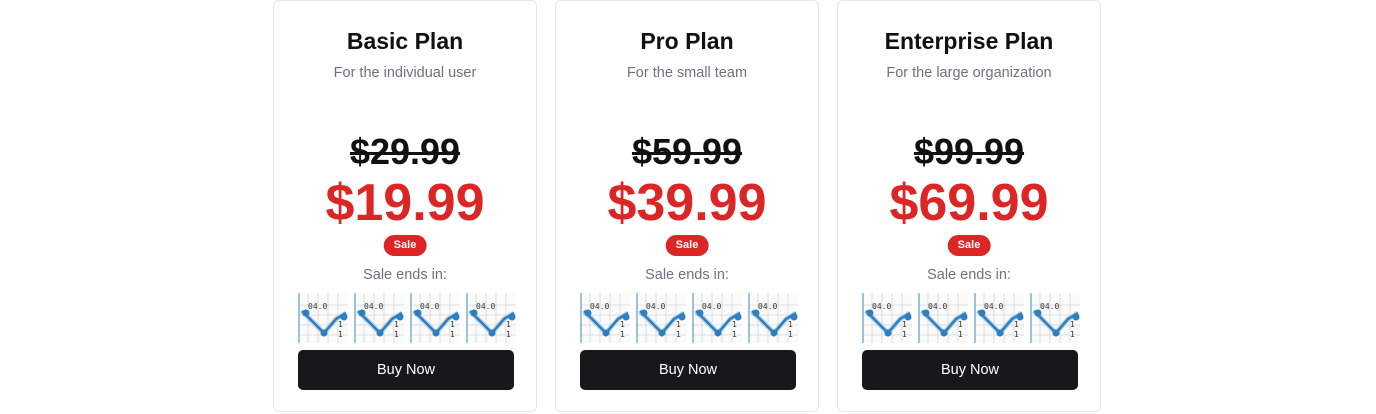  I want to click on sale-price: $69.99, so click(969, 203).